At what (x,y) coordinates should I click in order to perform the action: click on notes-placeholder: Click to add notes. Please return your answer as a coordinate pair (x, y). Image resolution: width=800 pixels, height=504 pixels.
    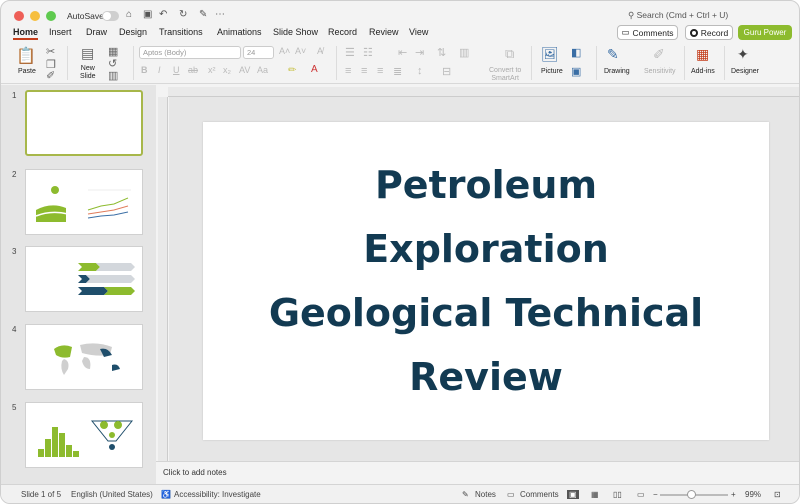
    Looking at the image, I should click on (195, 472).